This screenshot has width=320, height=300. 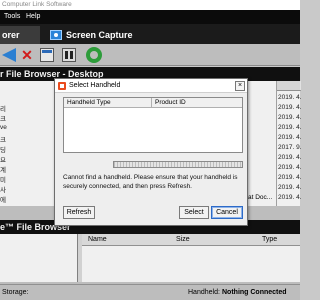 What do you see at coordinates (3, 108) in the screenshot?
I see `tree-item: 리` at bounding box center [3, 108].